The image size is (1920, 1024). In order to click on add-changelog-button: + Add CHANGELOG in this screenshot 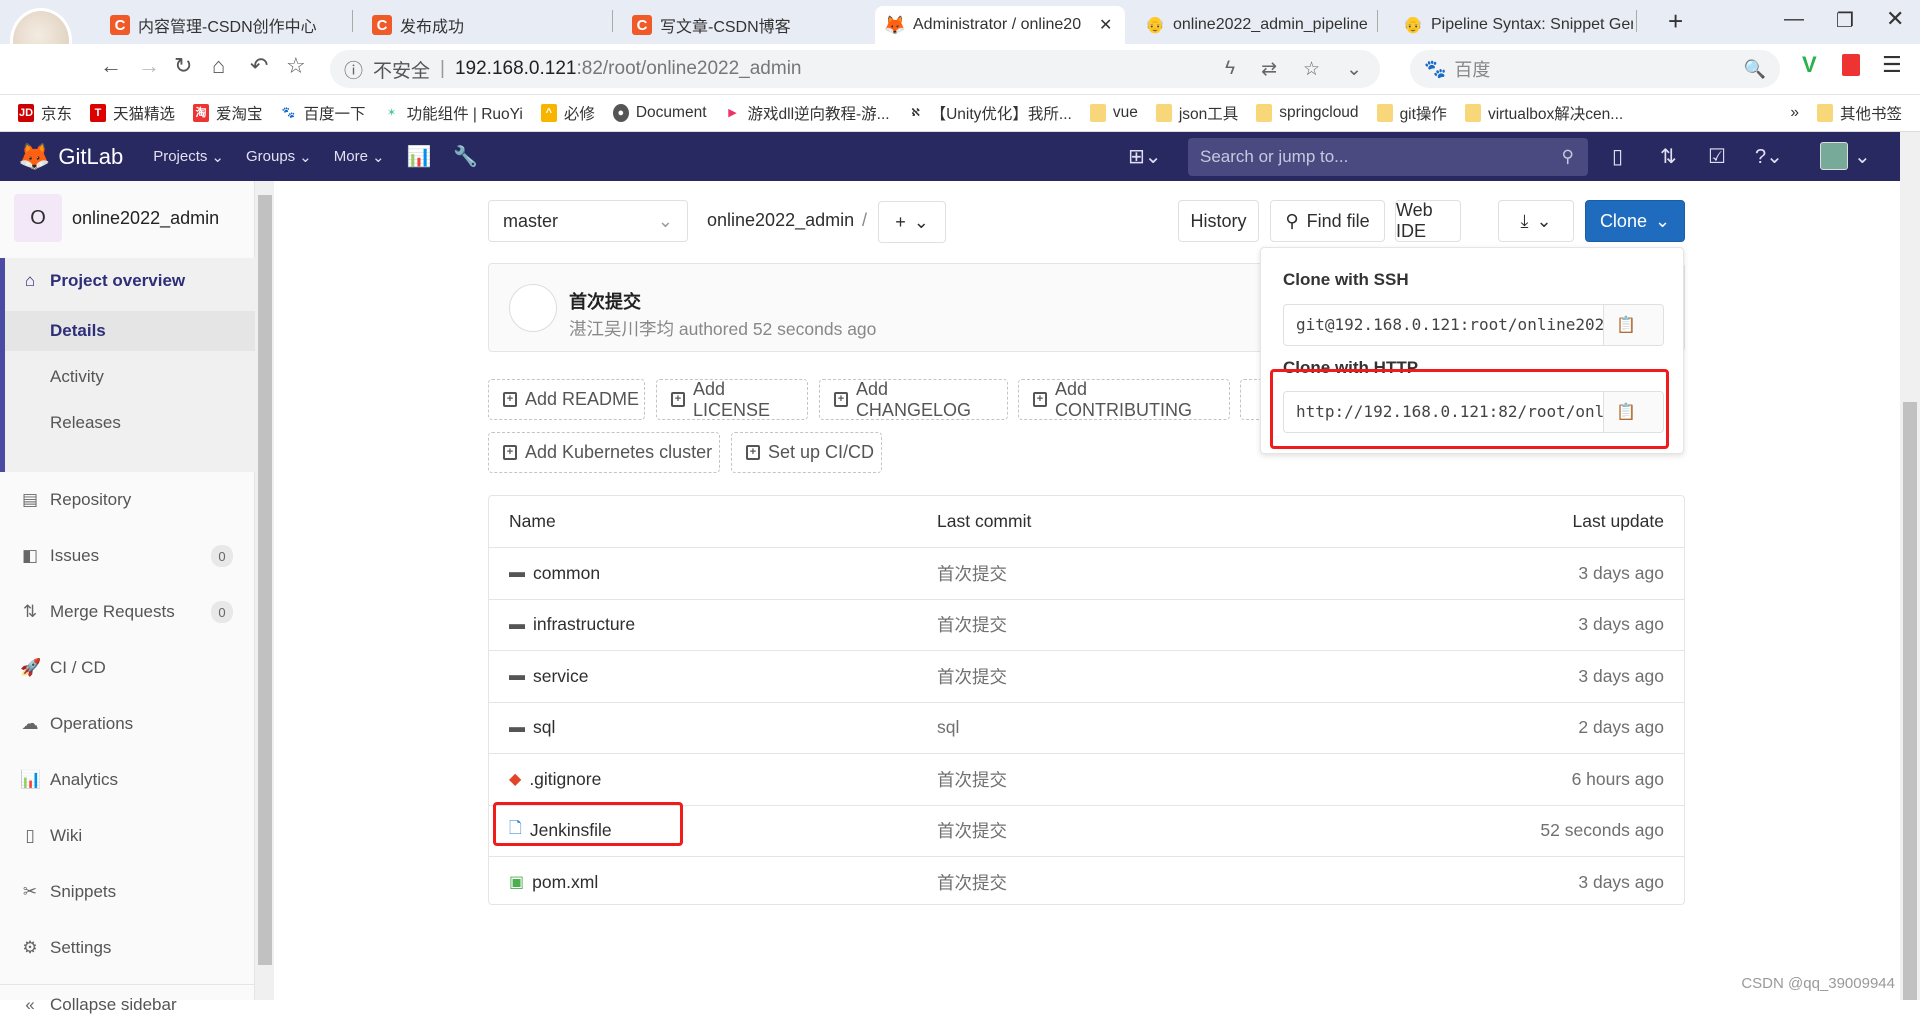, I will do `click(913, 399)`.